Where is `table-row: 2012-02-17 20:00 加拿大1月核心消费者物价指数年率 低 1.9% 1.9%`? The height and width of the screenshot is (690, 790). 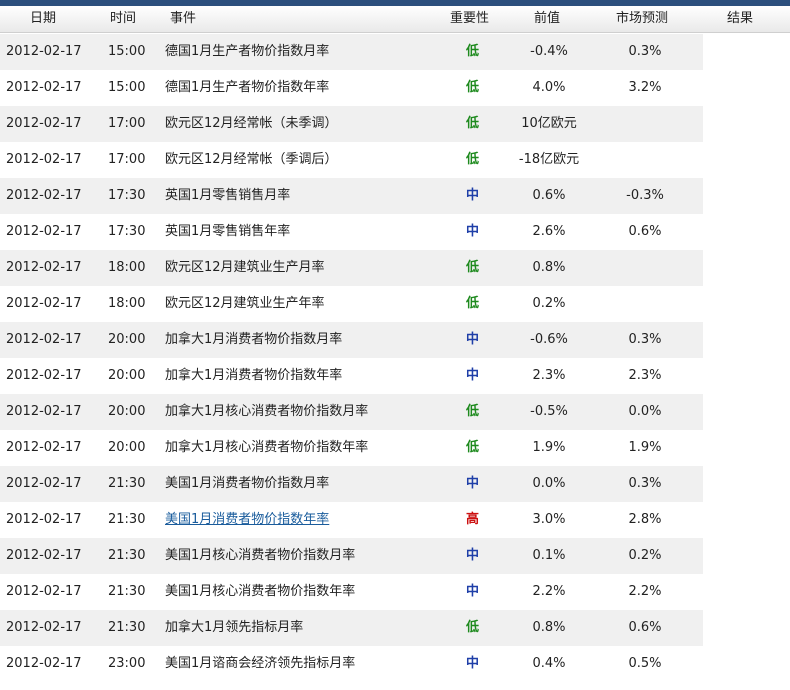
table-row: 2012-02-17 20:00 加拿大1月核心消费者物价指数年率 低 1.9% 1.9% is located at coordinates (351, 448).